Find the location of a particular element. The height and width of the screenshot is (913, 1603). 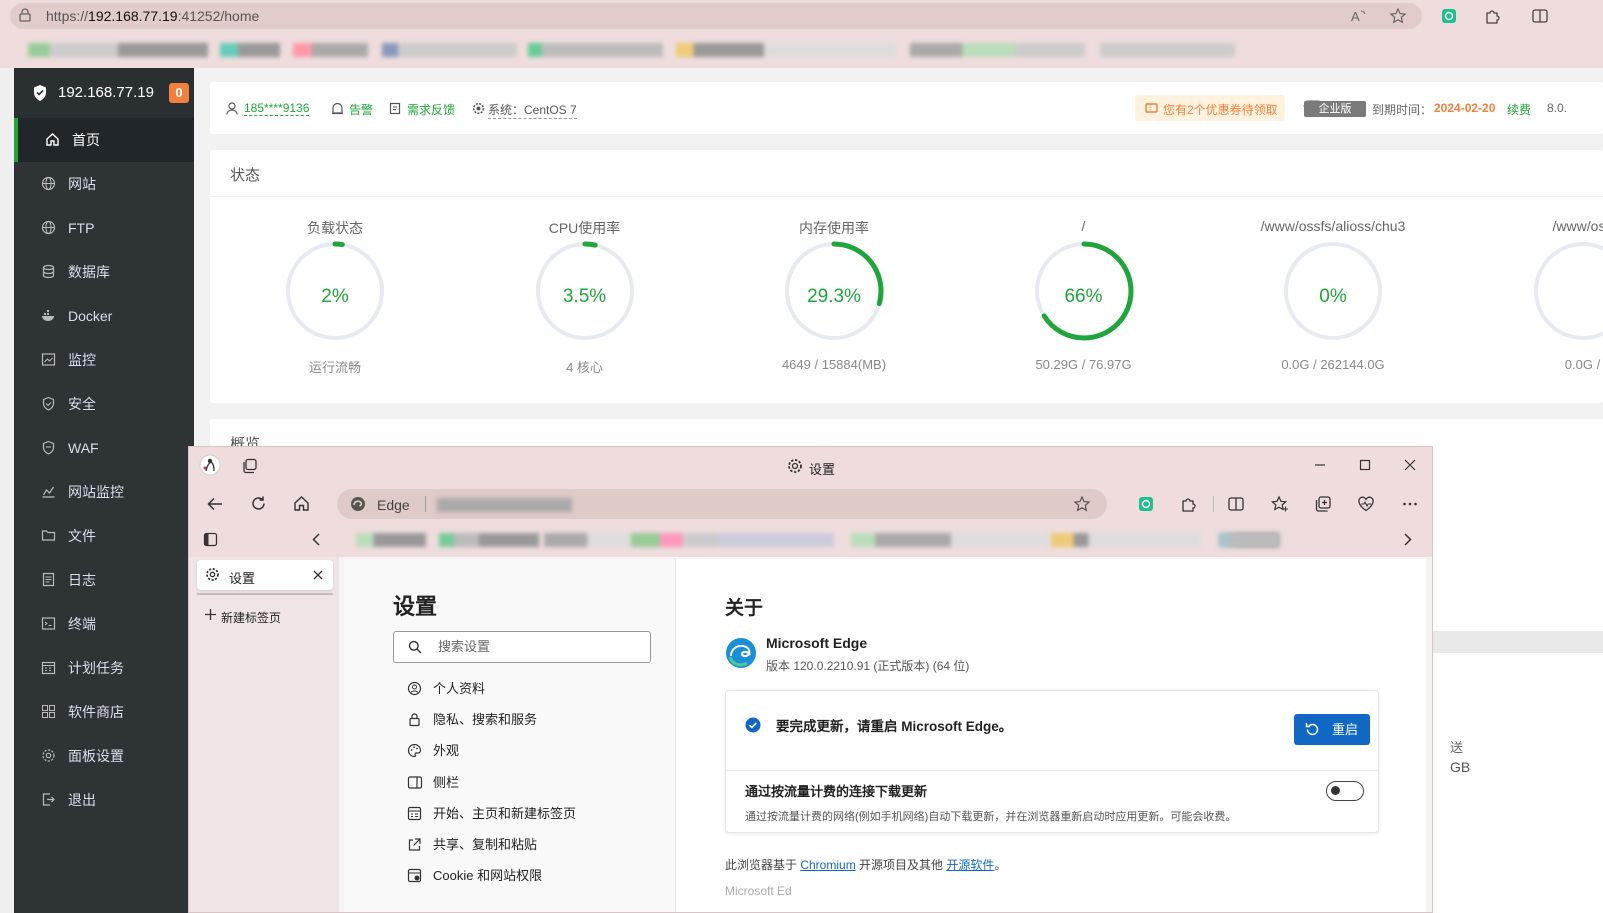

tab-actions-icon is located at coordinates (210, 539).